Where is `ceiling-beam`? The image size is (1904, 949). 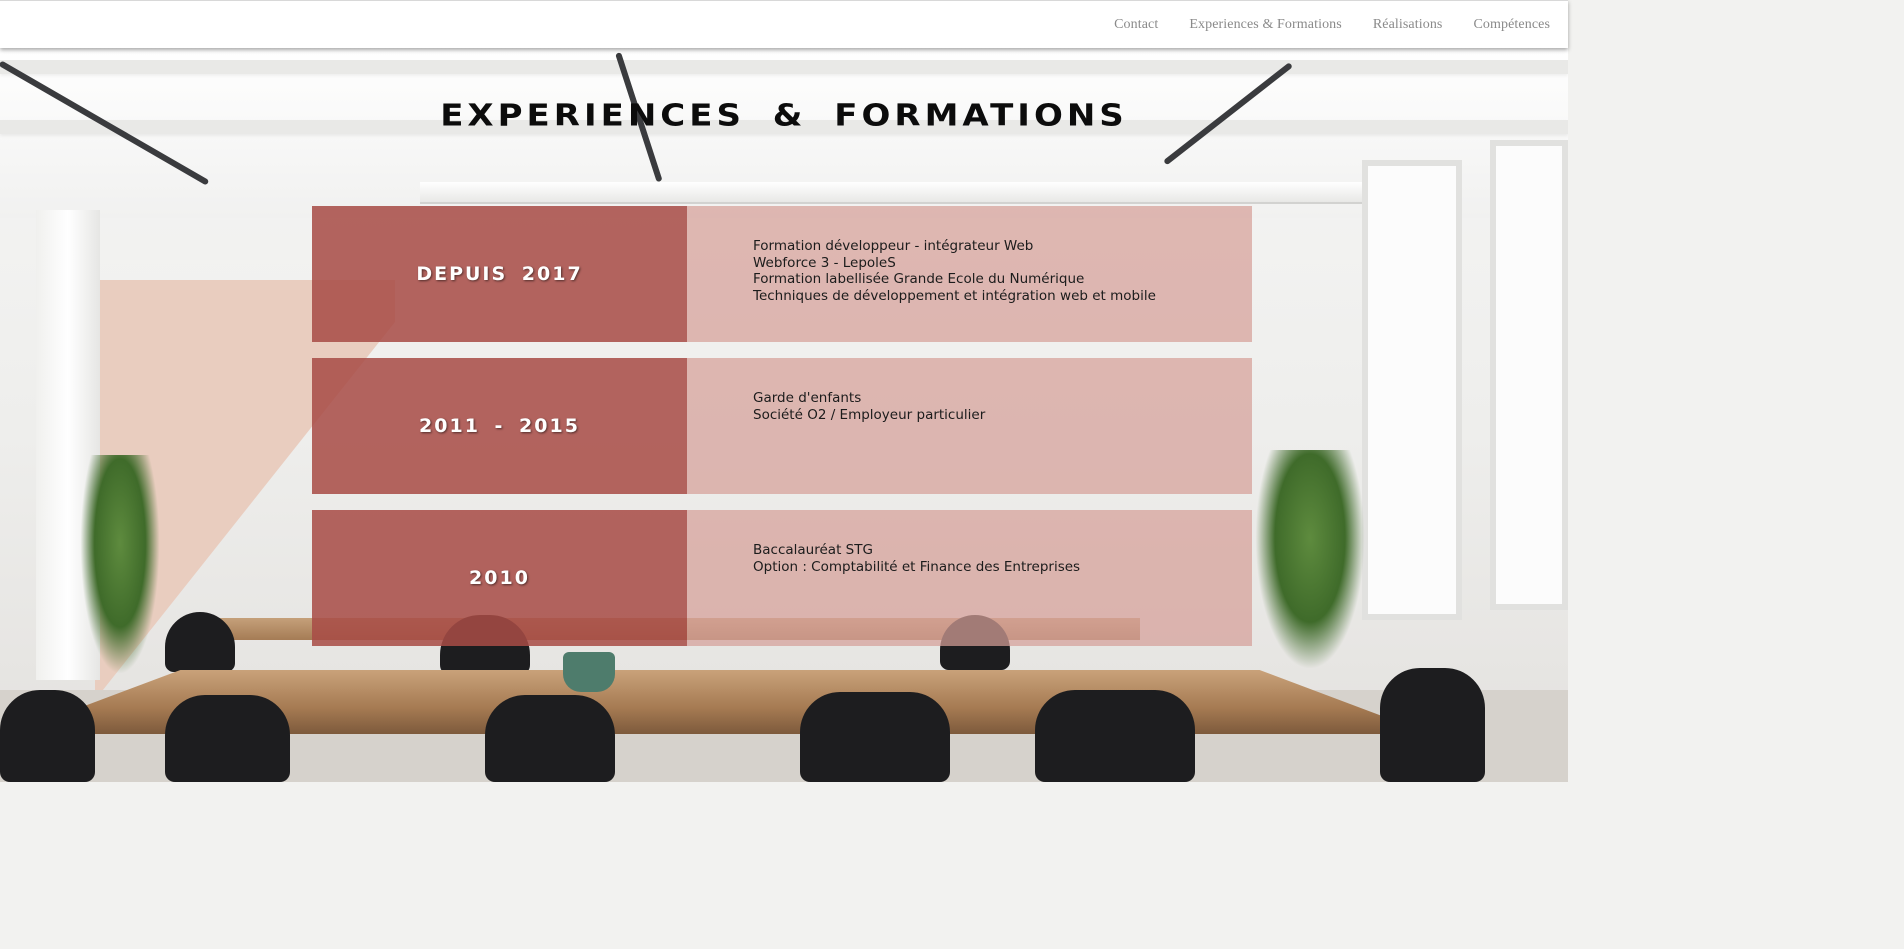
ceiling-beam is located at coordinates (784, 67).